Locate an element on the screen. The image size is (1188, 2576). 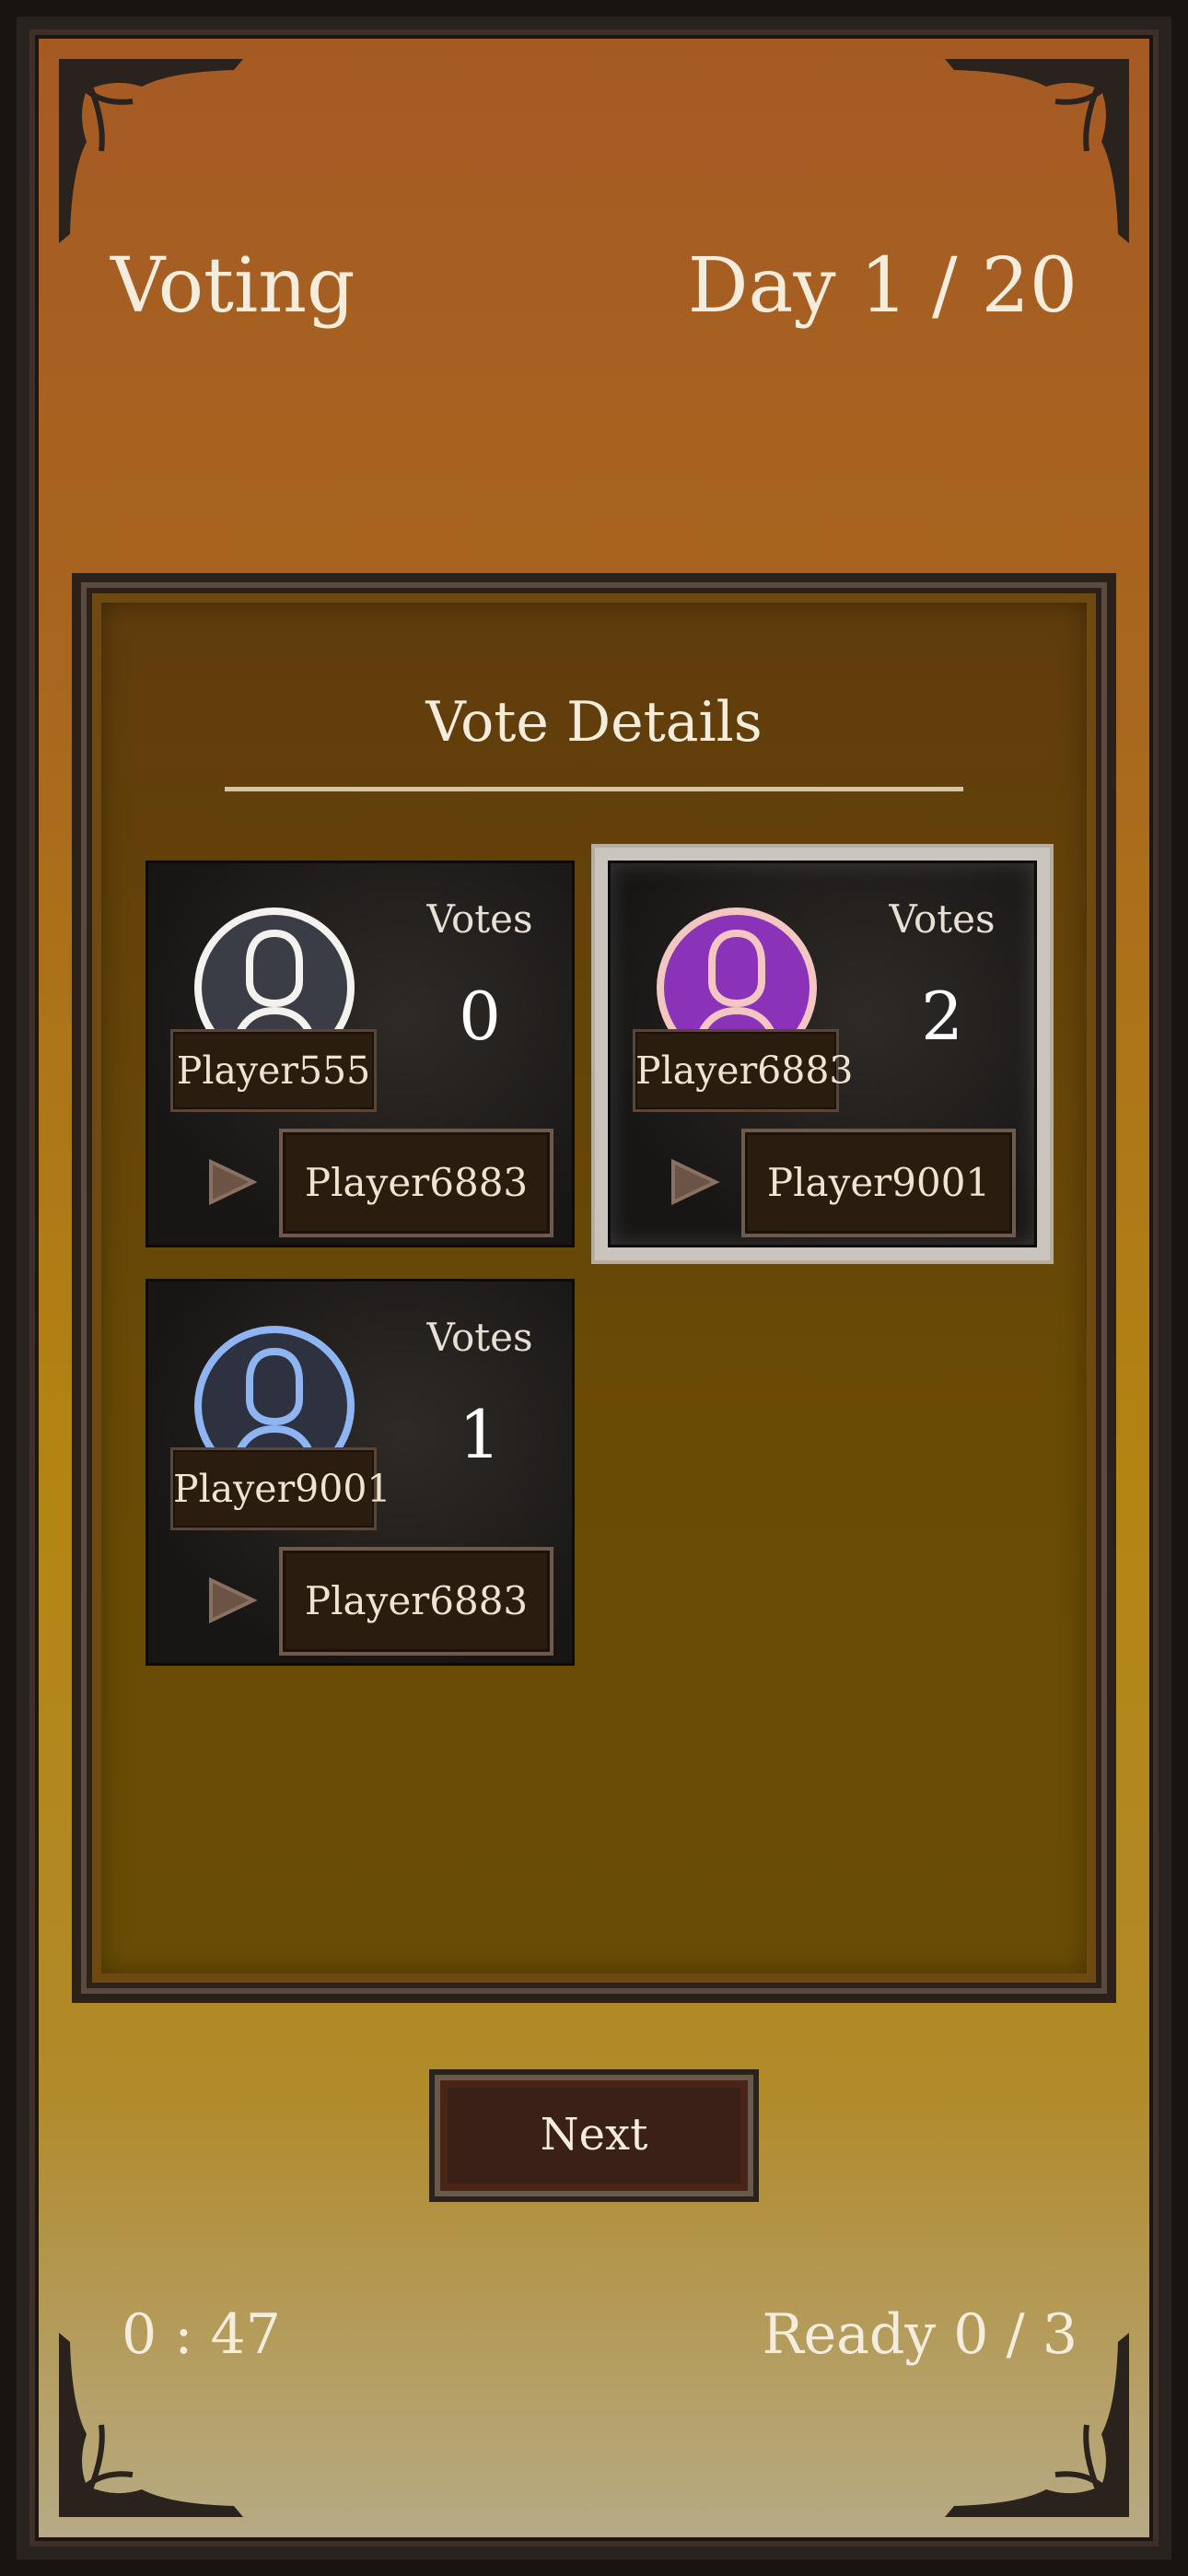
player-vote-card: Player9001 Votes 1 Player6883 is located at coordinates (360, 1472).